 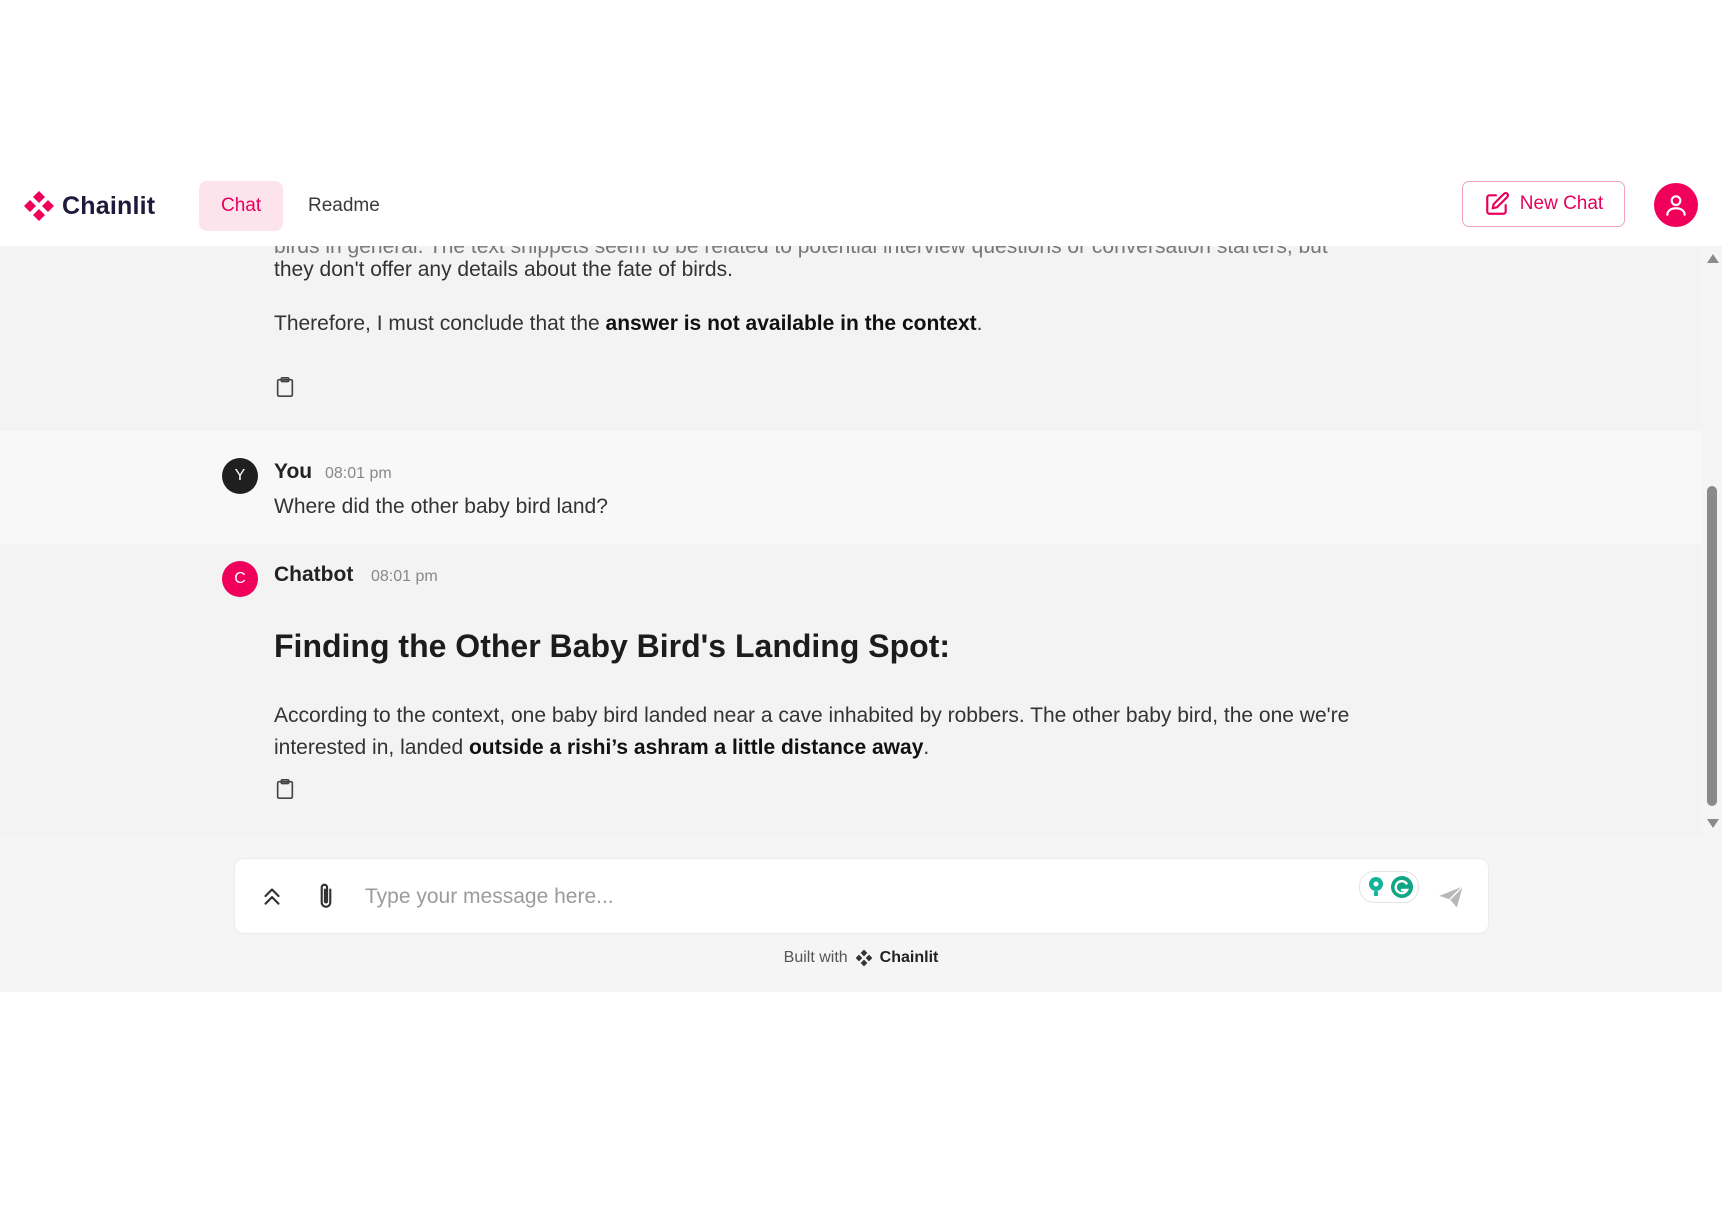 What do you see at coordinates (440, 323) in the screenshot?
I see `conclusion-prefix: Therefore, I must conclude that the` at bounding box center [440, 323].